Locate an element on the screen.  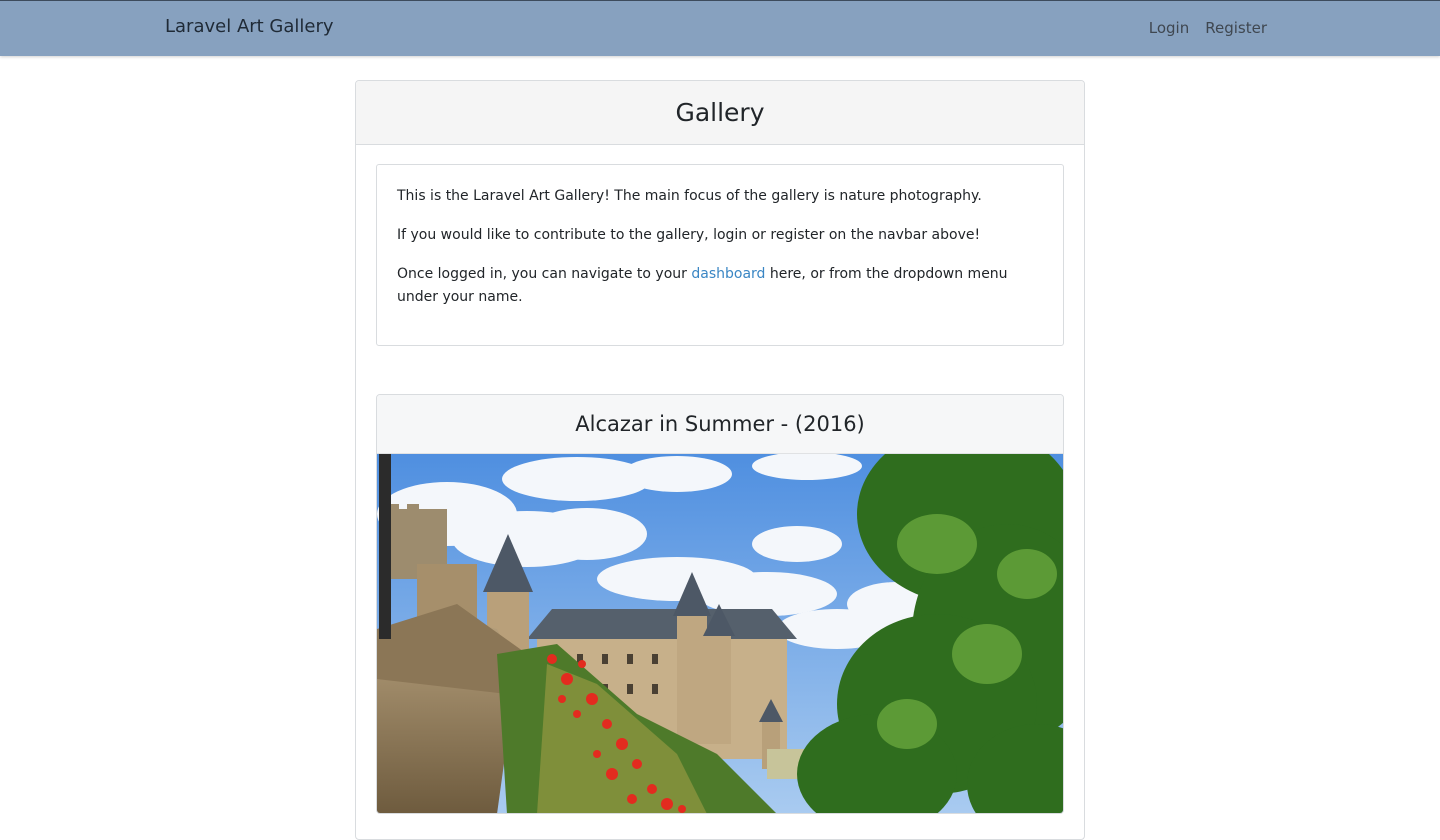
dashboard-link: dashboard is located at coordinates (728, 274).